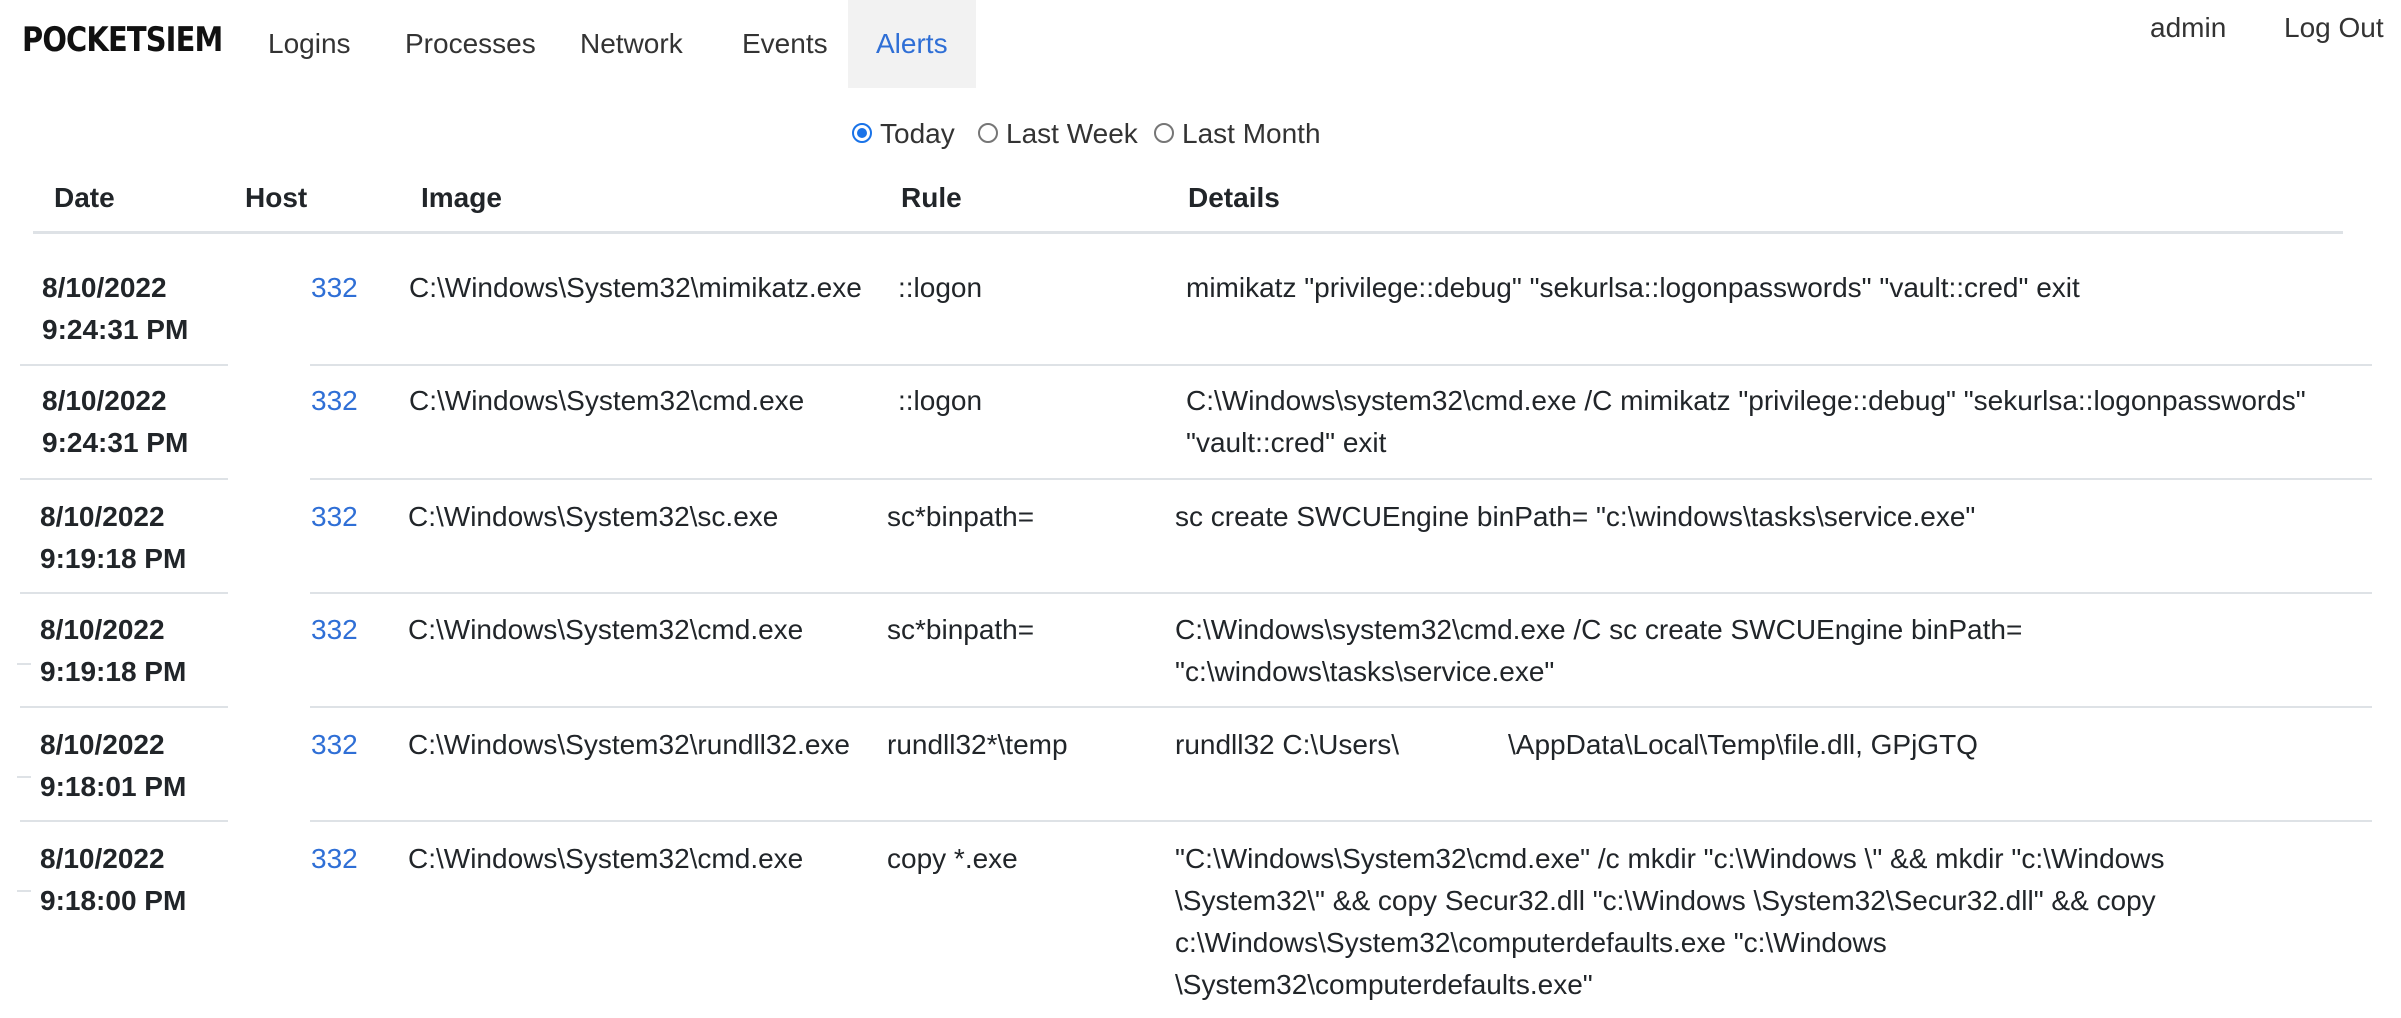  Describe the element at coordinates (952, 858) in the screenshot. I see `row-rule: copy *.exe` at that location.